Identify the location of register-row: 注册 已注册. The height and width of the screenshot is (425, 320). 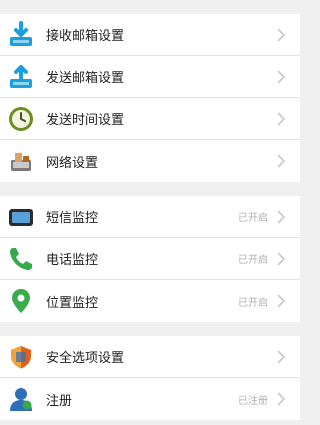
(150, 399).